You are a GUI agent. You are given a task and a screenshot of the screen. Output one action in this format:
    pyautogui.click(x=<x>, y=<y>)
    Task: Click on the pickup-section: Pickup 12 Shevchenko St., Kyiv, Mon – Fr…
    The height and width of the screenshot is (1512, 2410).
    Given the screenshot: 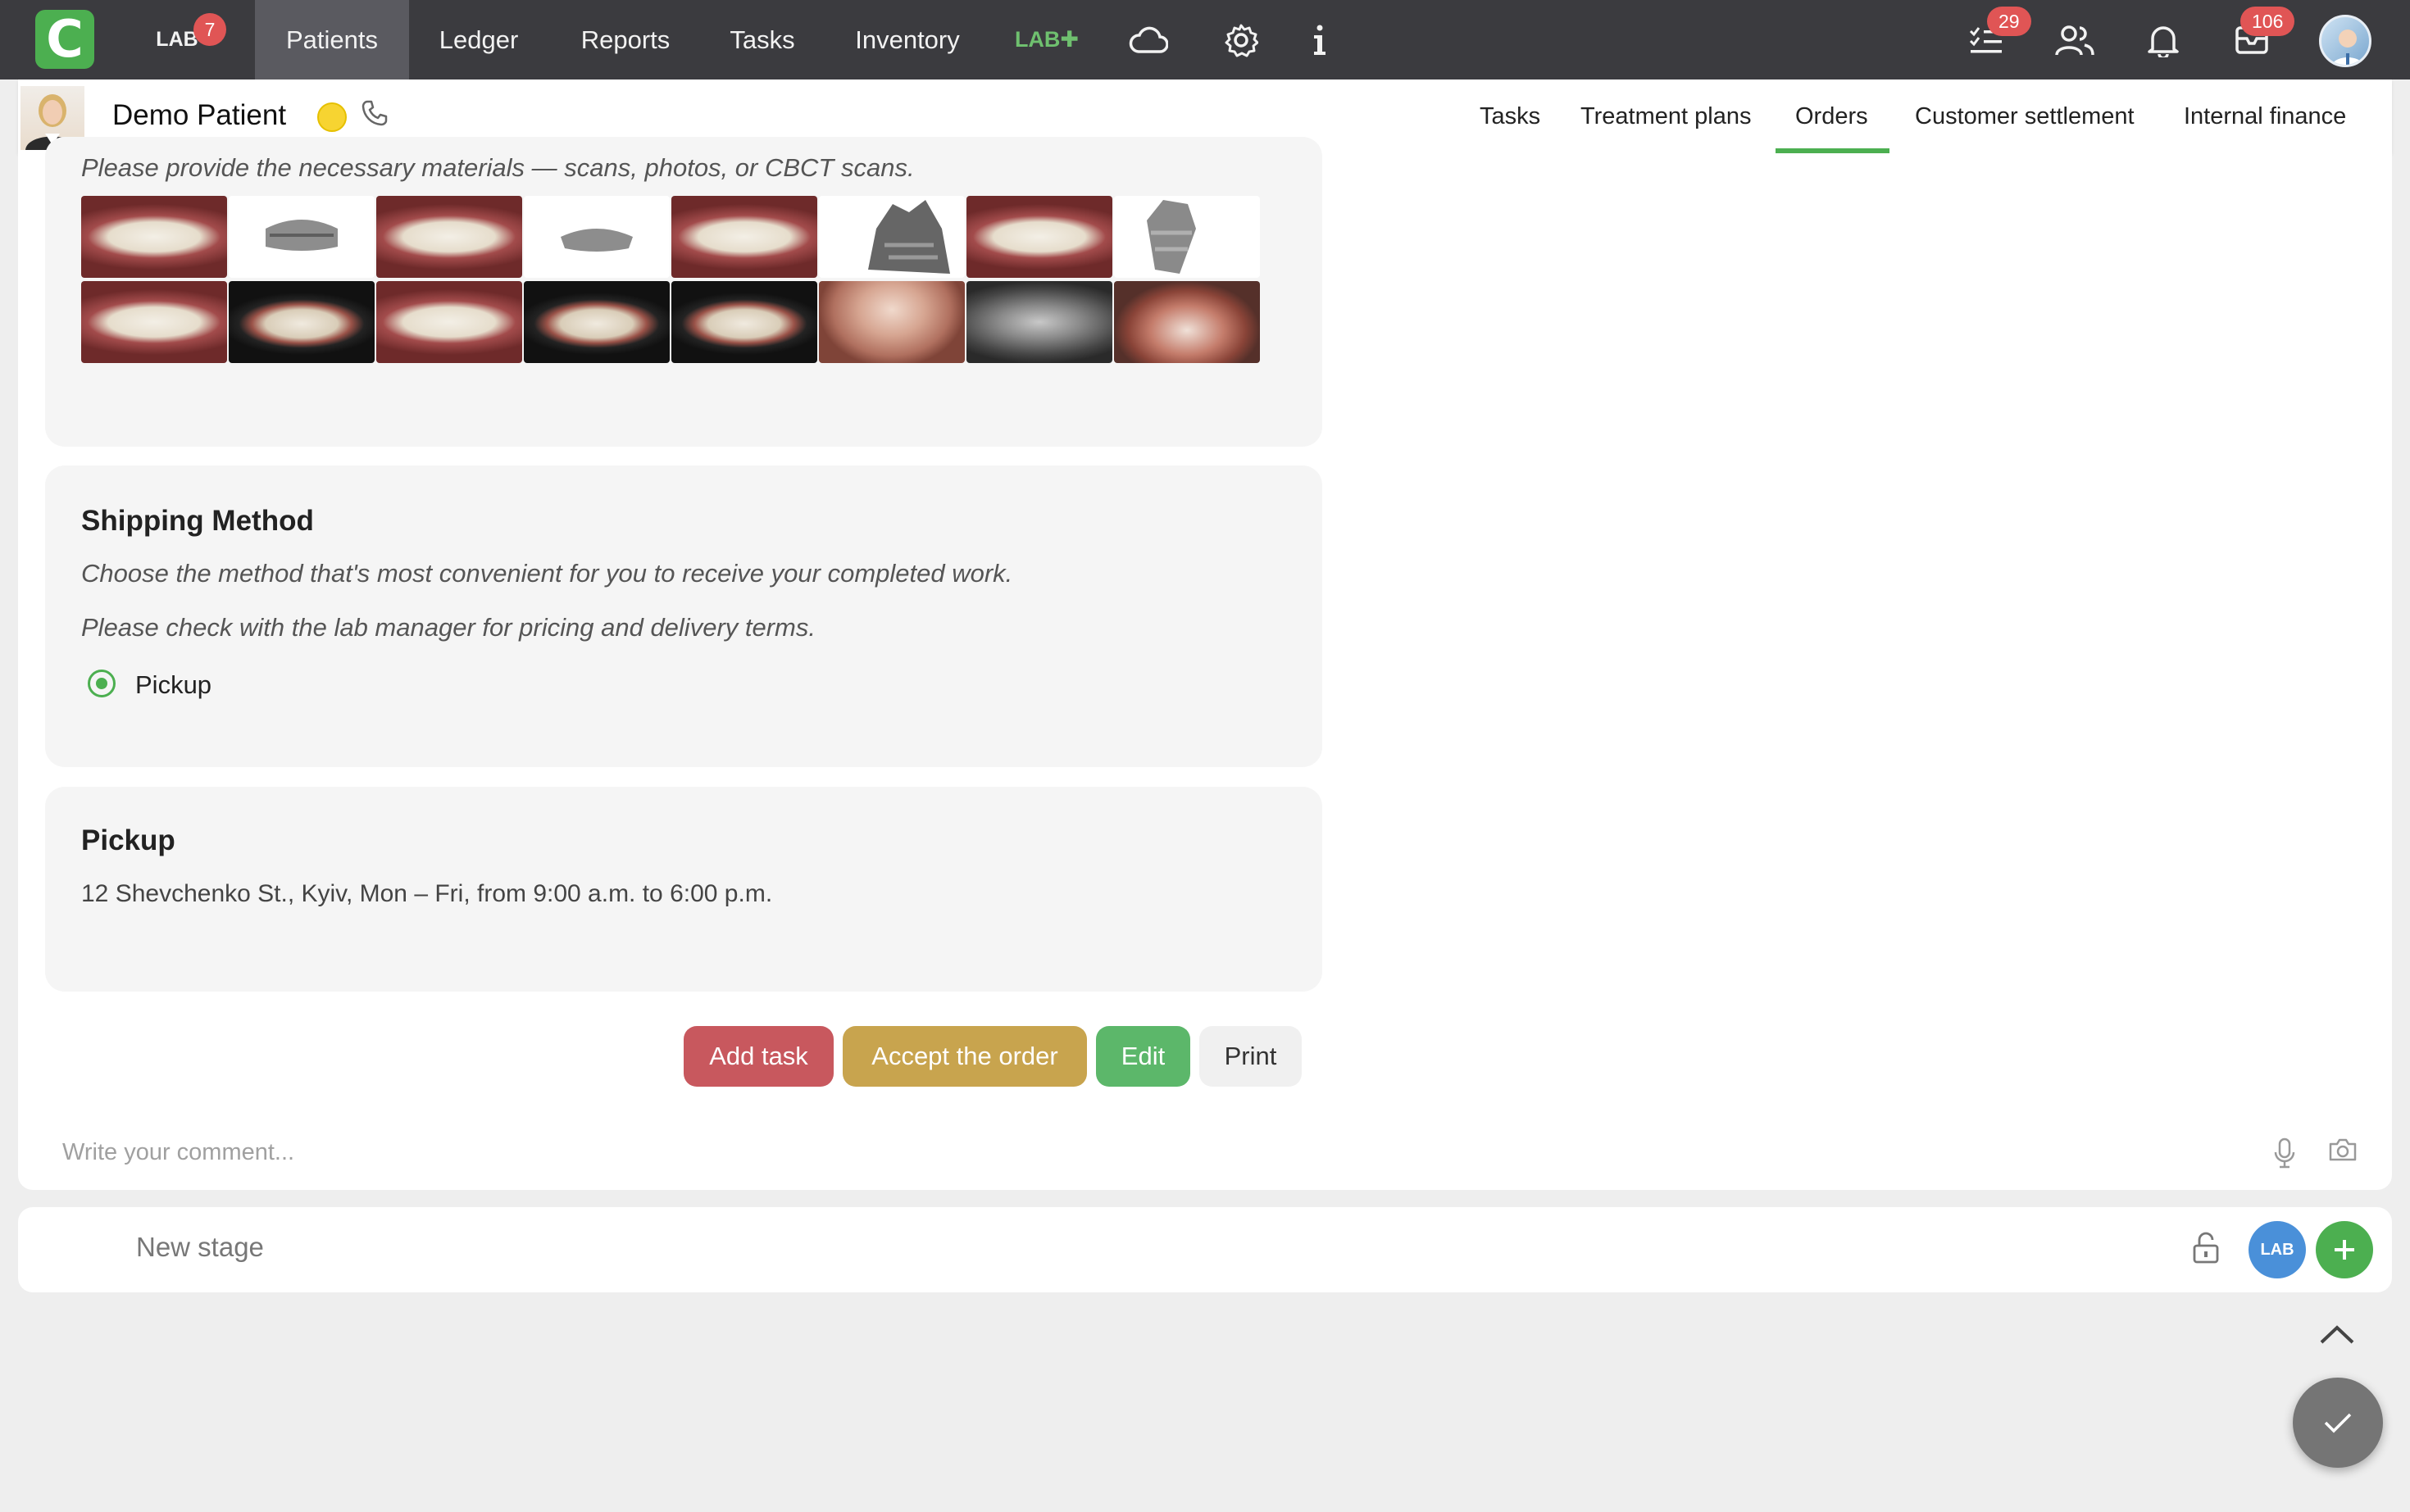 What is the action you would take?
    pyautogui.click(x=684, y=889)
    